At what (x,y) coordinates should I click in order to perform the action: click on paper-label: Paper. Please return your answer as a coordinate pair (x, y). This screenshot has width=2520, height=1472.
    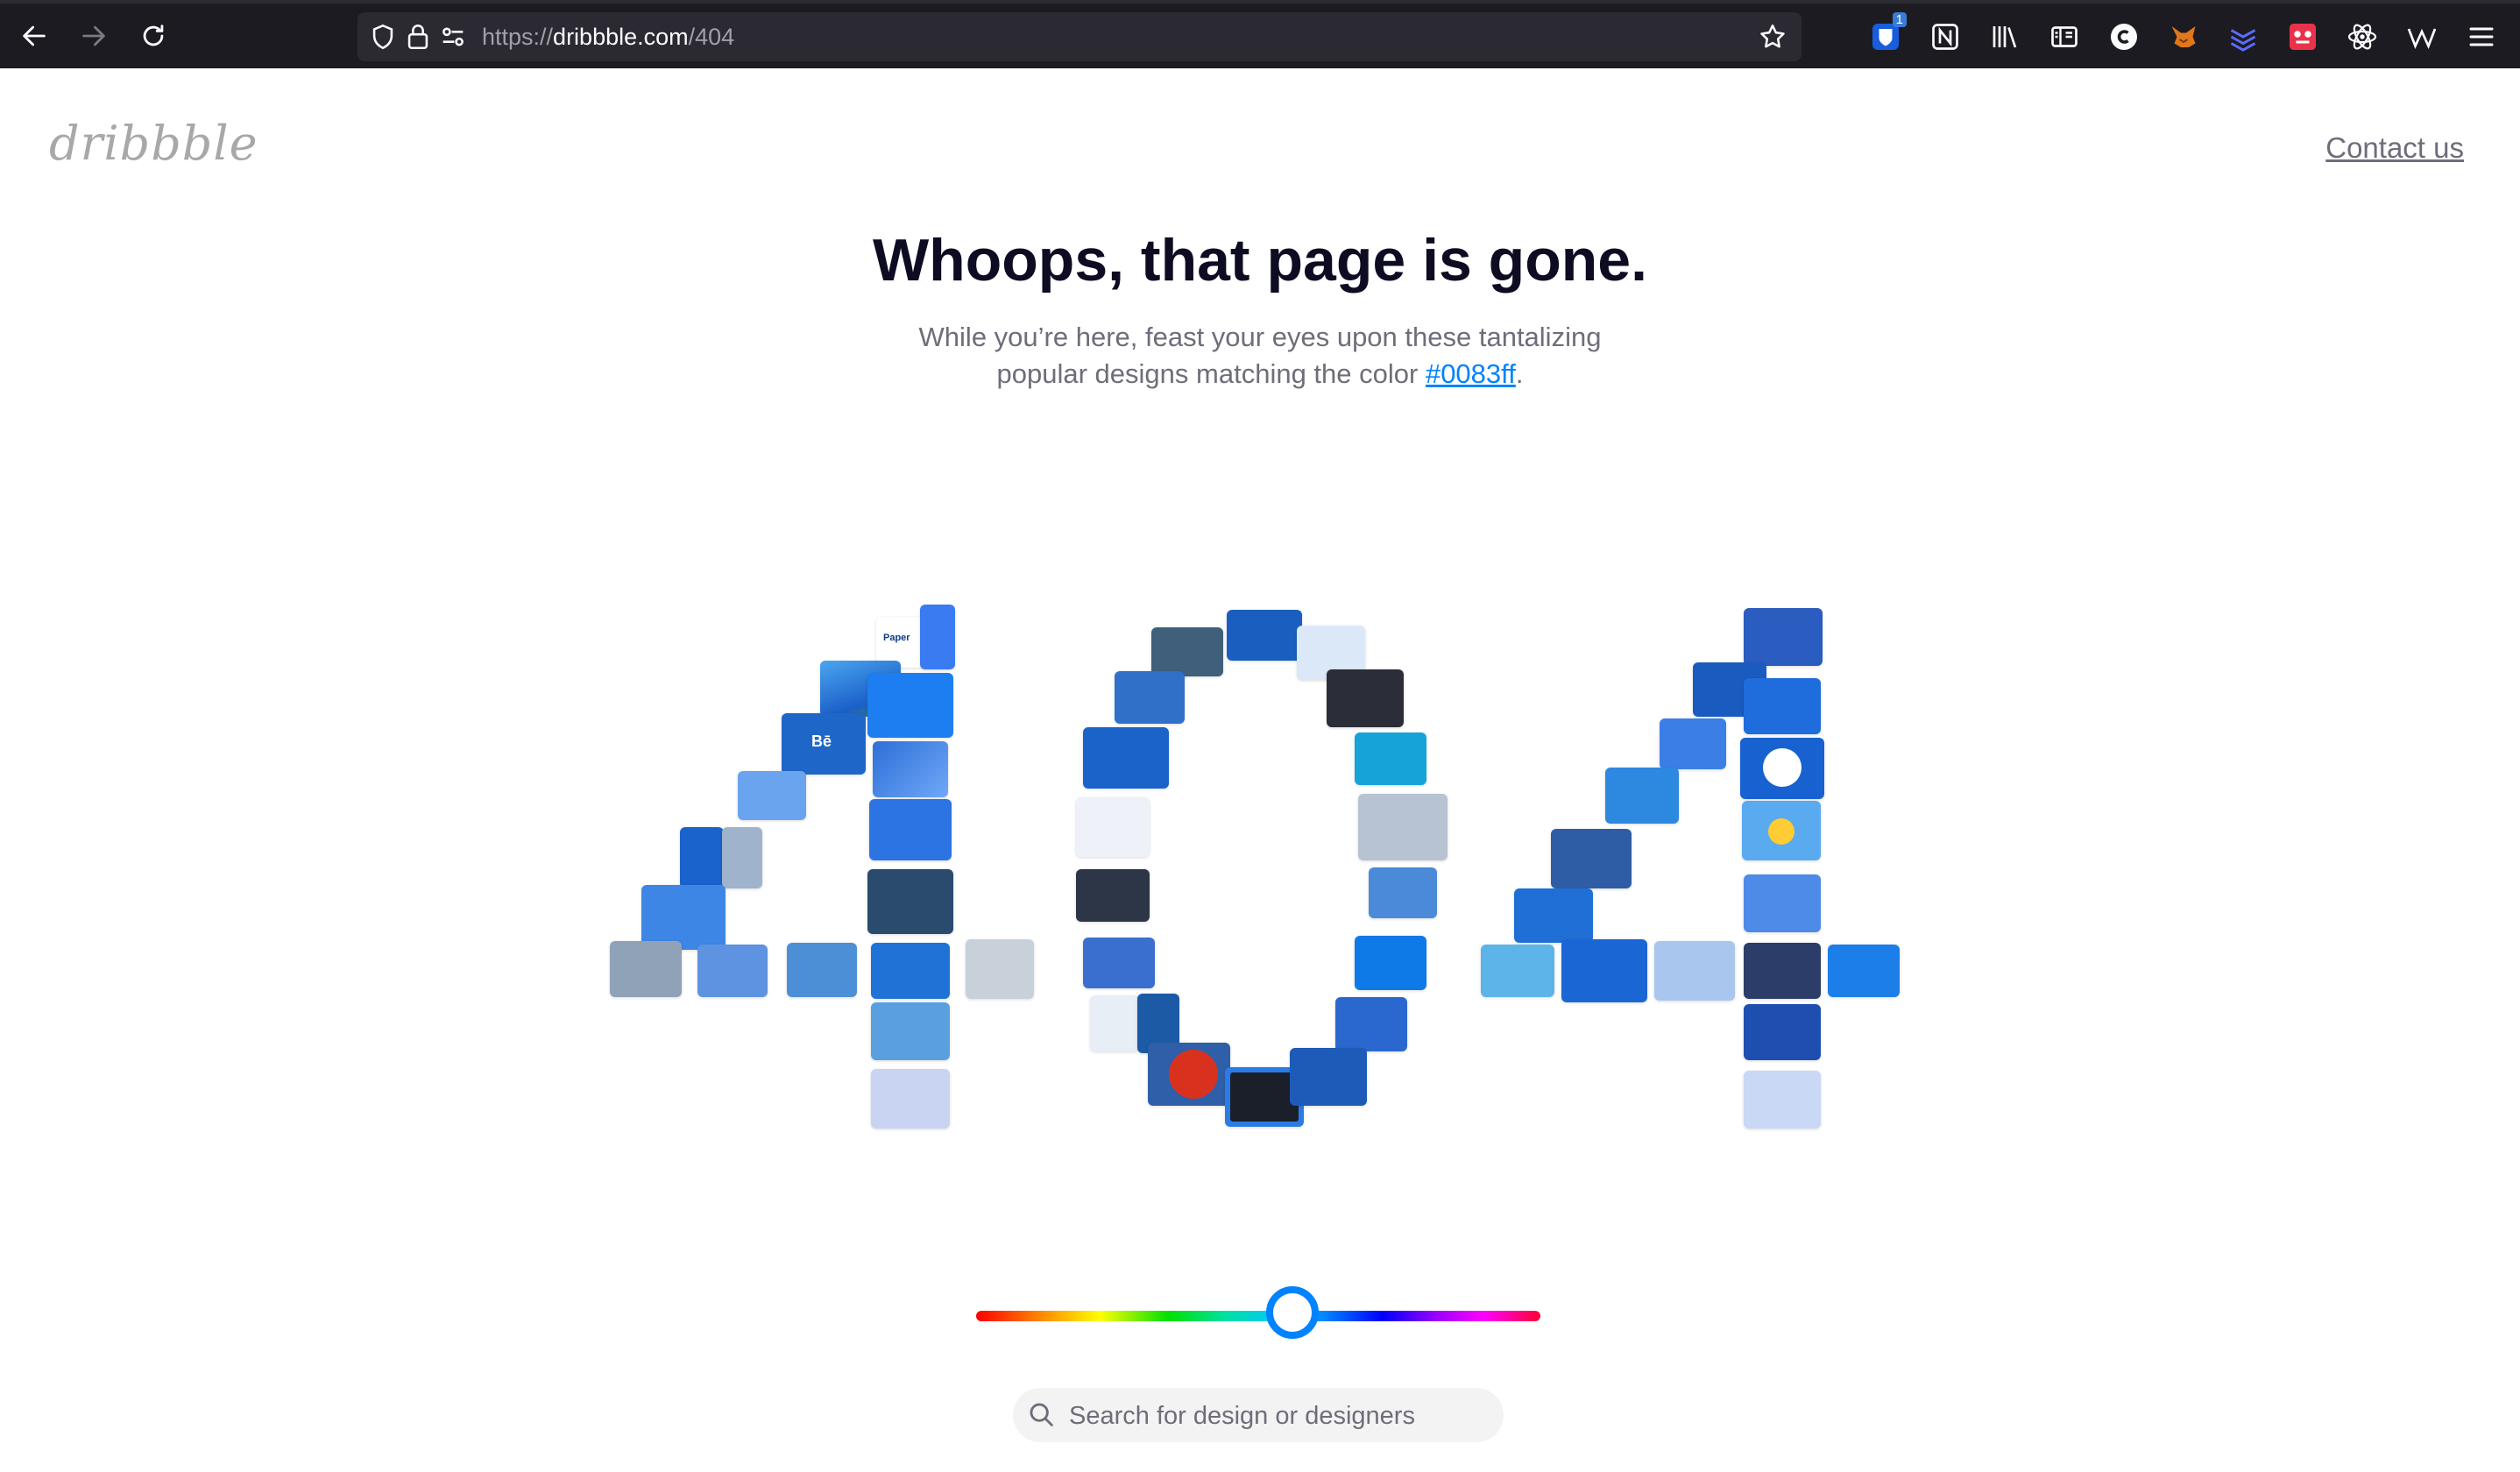
    Looking at the image, I should click on (896, 638).